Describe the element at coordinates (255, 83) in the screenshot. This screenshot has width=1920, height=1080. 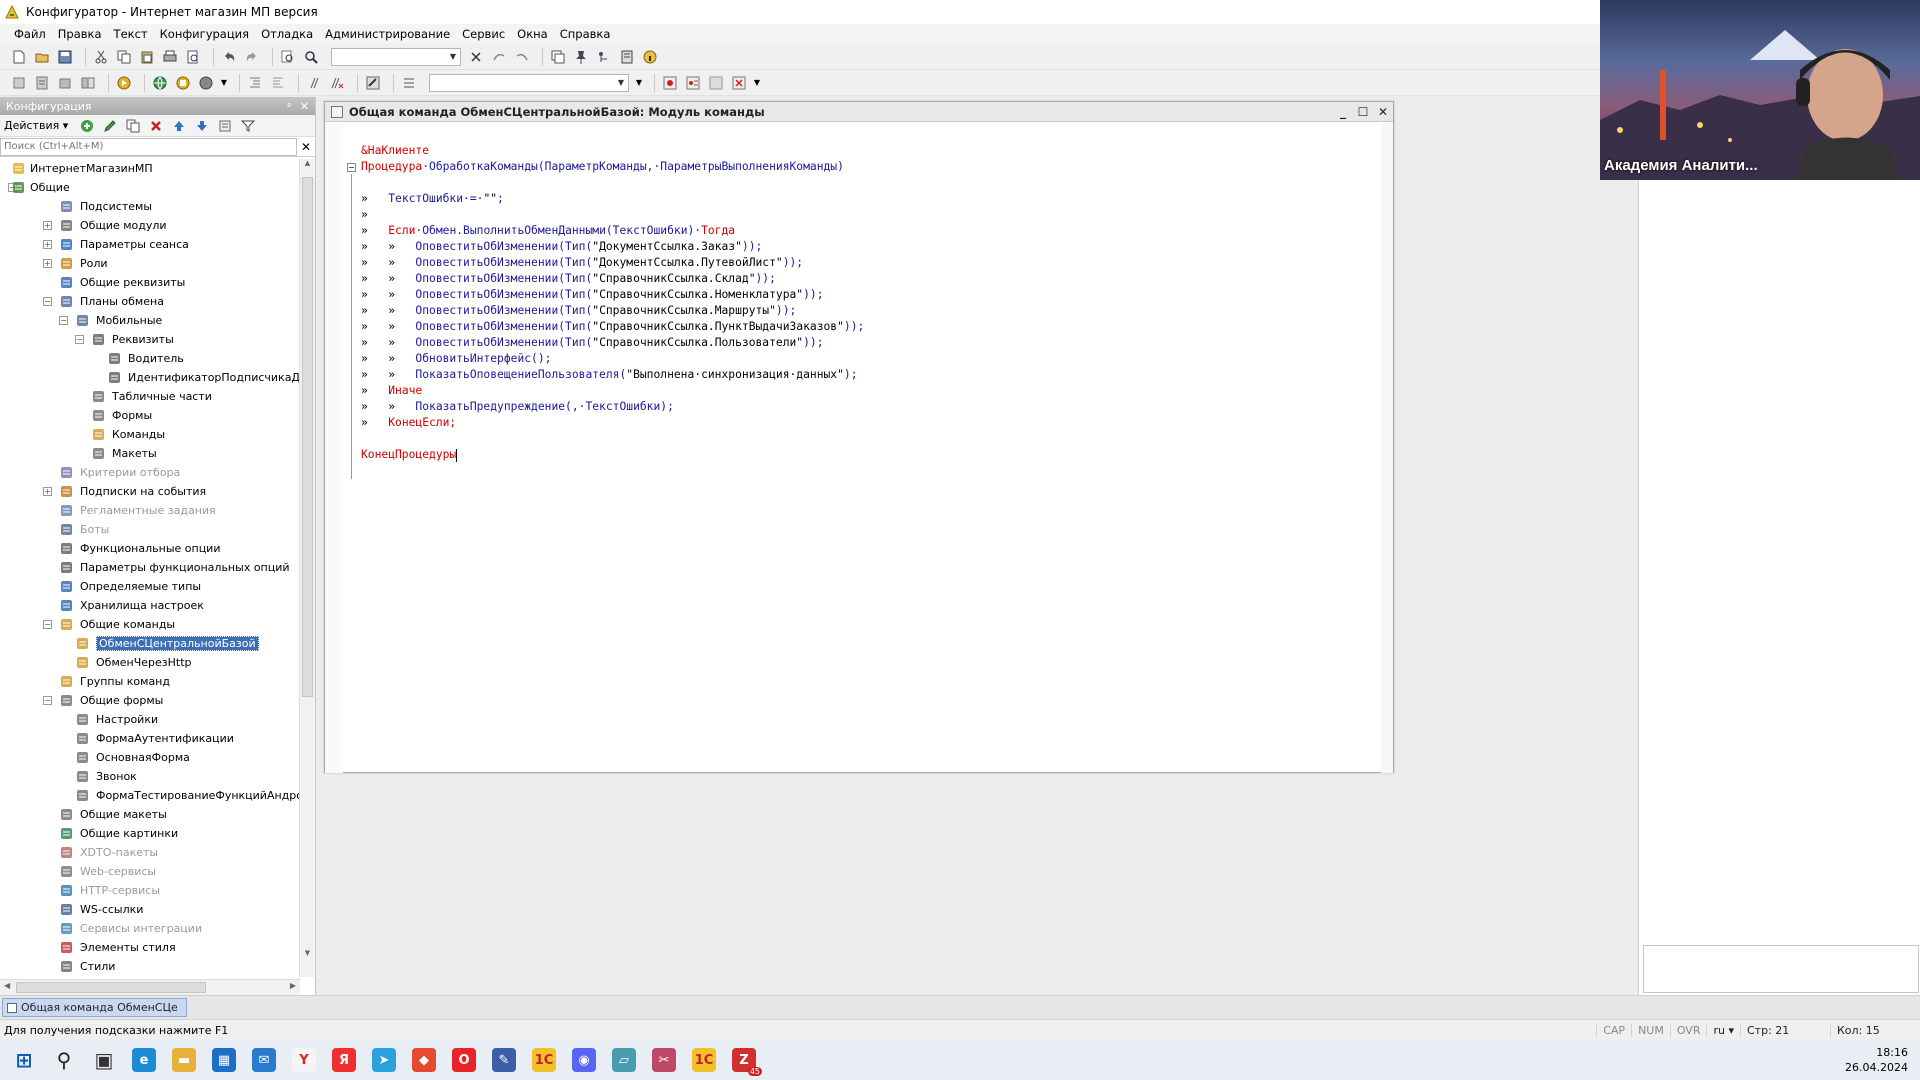
I see `indent-icon` at that location.